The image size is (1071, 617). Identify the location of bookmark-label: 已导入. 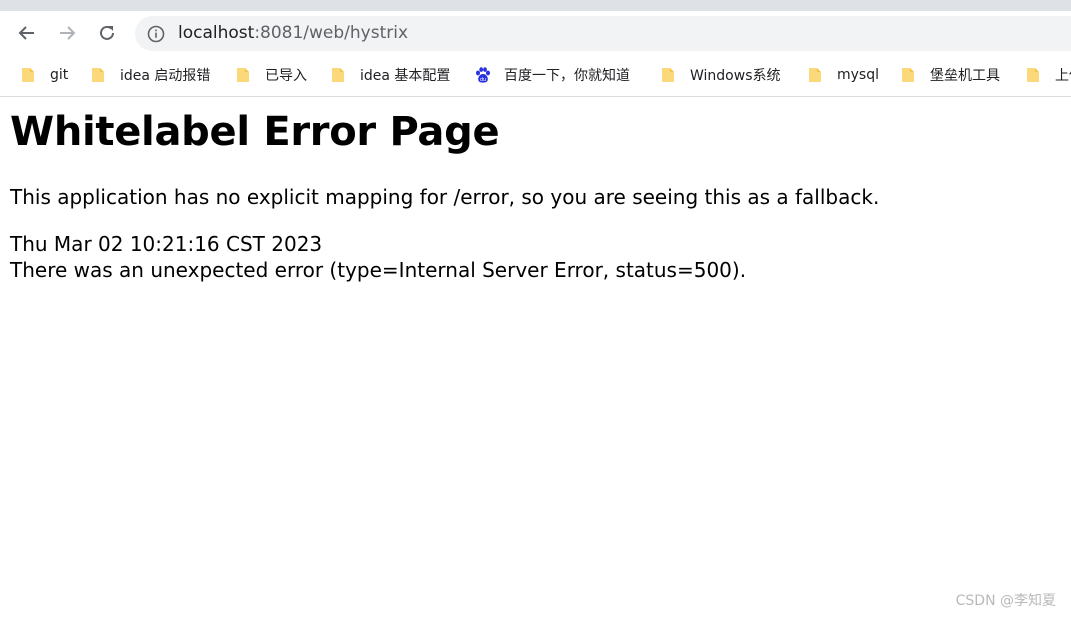
(286, 76).